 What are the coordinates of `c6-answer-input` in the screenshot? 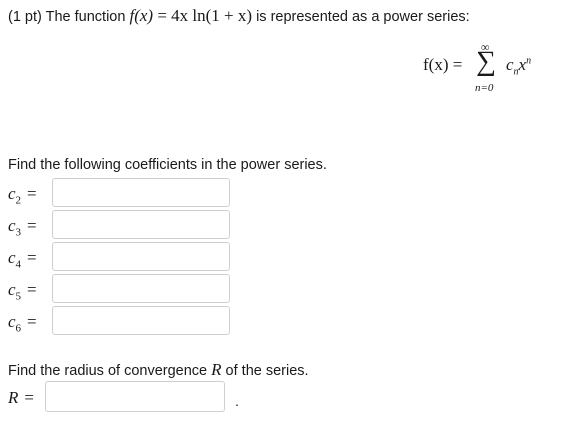 It's located at (141, 320).